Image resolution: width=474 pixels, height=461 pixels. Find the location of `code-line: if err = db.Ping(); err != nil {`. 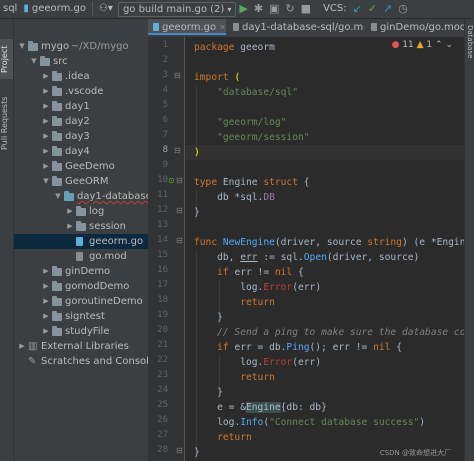

code-line: if err = db.Ping(); err != nil { is located at coordinates (325, 347).